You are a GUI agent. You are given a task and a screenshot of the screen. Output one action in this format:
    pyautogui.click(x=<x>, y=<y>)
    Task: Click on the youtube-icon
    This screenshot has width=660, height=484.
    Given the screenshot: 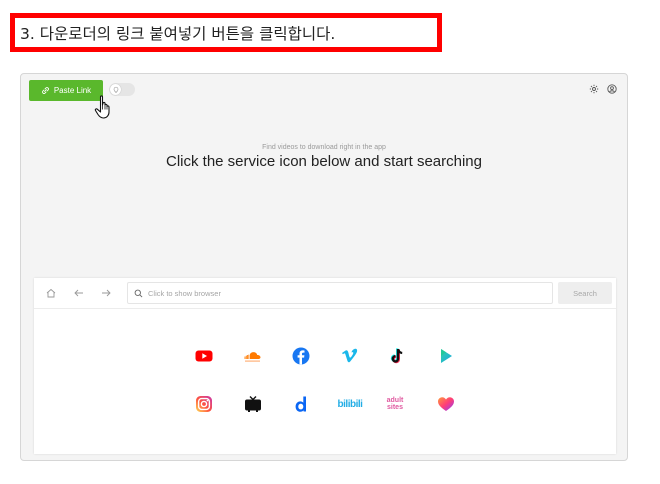 What is the action you would take?
    pyautogui.click(x=204, y=356)
    